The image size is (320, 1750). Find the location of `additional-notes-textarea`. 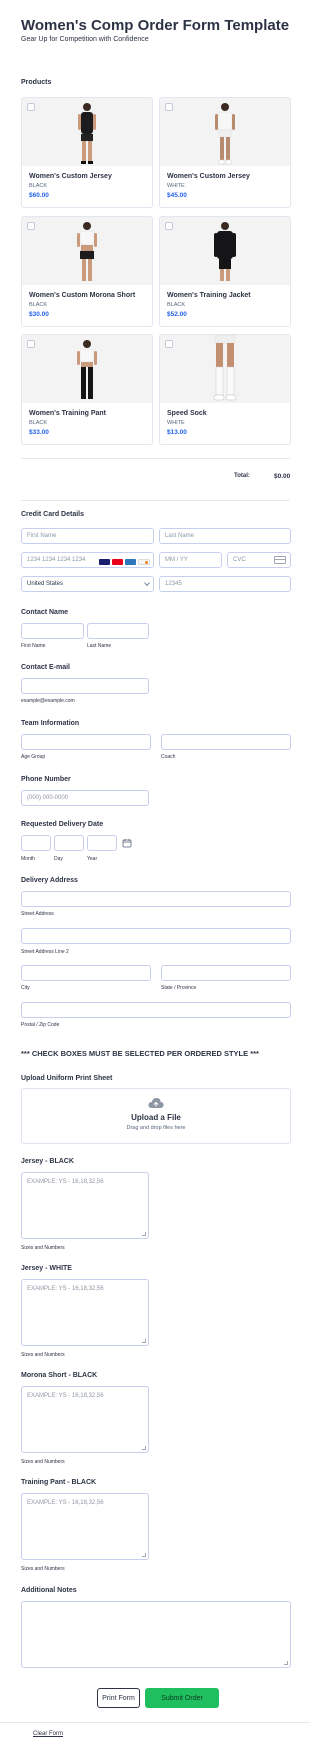

additional-notes-textarea is located at coordinates (156, 1634).